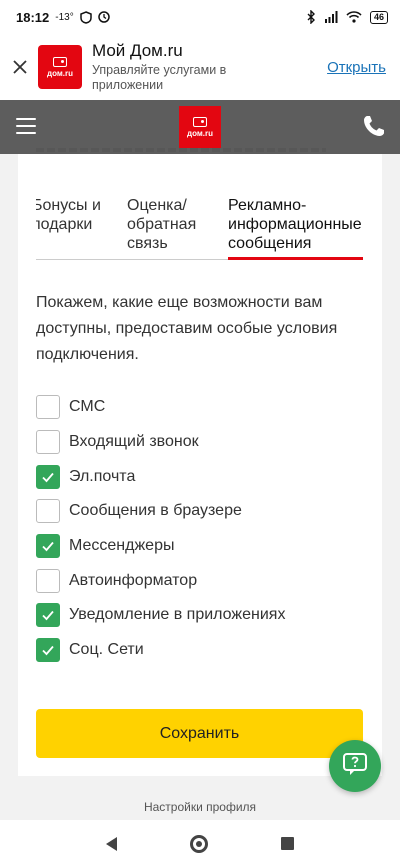 The image size is (400, 867). Describe the element at coordinates (85, 17) in the screenshot. I see `shield-icon` at that location.